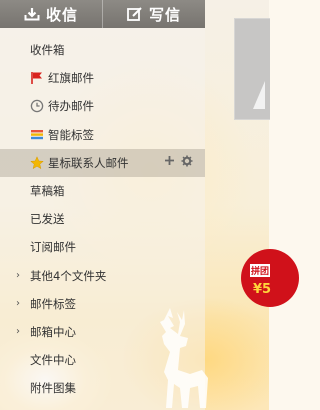 The image size is (320, 410). Describe the element at coordinates (184, 358) in the screenshot. I see `deer-illustration` at that location.